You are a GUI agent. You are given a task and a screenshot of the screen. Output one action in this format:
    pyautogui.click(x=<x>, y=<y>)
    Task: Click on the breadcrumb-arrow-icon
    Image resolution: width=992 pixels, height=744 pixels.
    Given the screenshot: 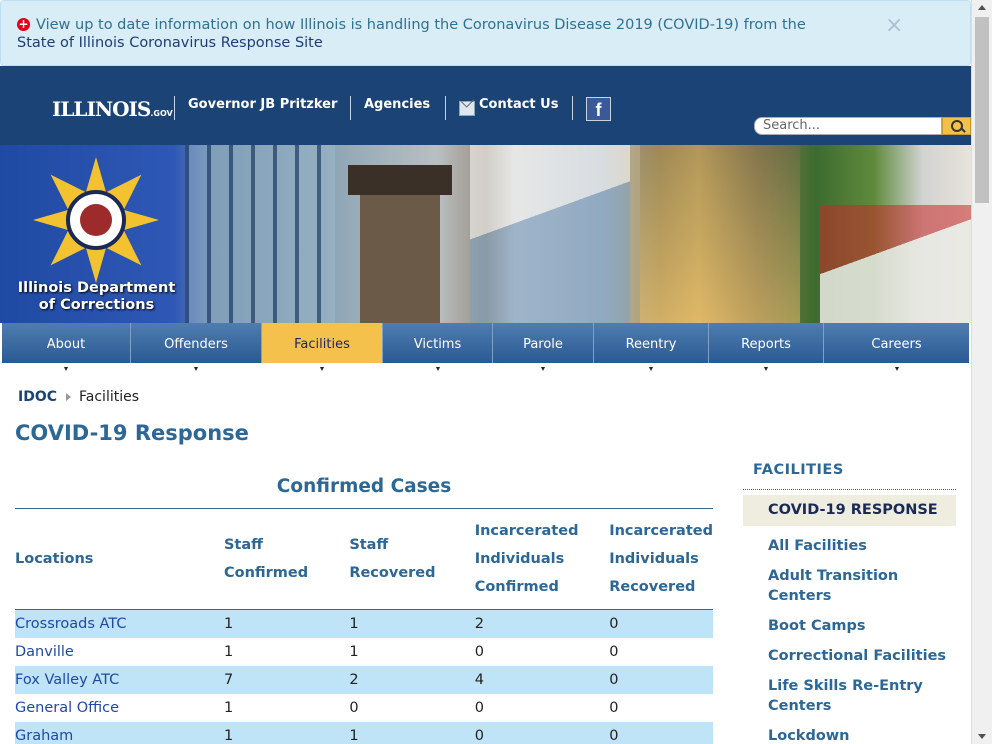 What is the action you would take?
    pyautogui.click(x=69, y=396)
    